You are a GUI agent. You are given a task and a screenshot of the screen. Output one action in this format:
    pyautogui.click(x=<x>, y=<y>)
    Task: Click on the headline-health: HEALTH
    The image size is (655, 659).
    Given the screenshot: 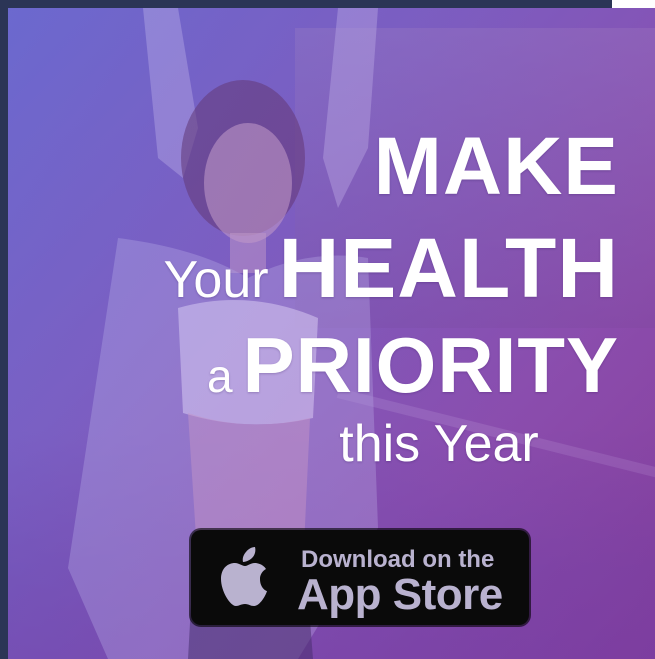 What is the action you would take?
    pyautogui.click(x=448, y=268)
    